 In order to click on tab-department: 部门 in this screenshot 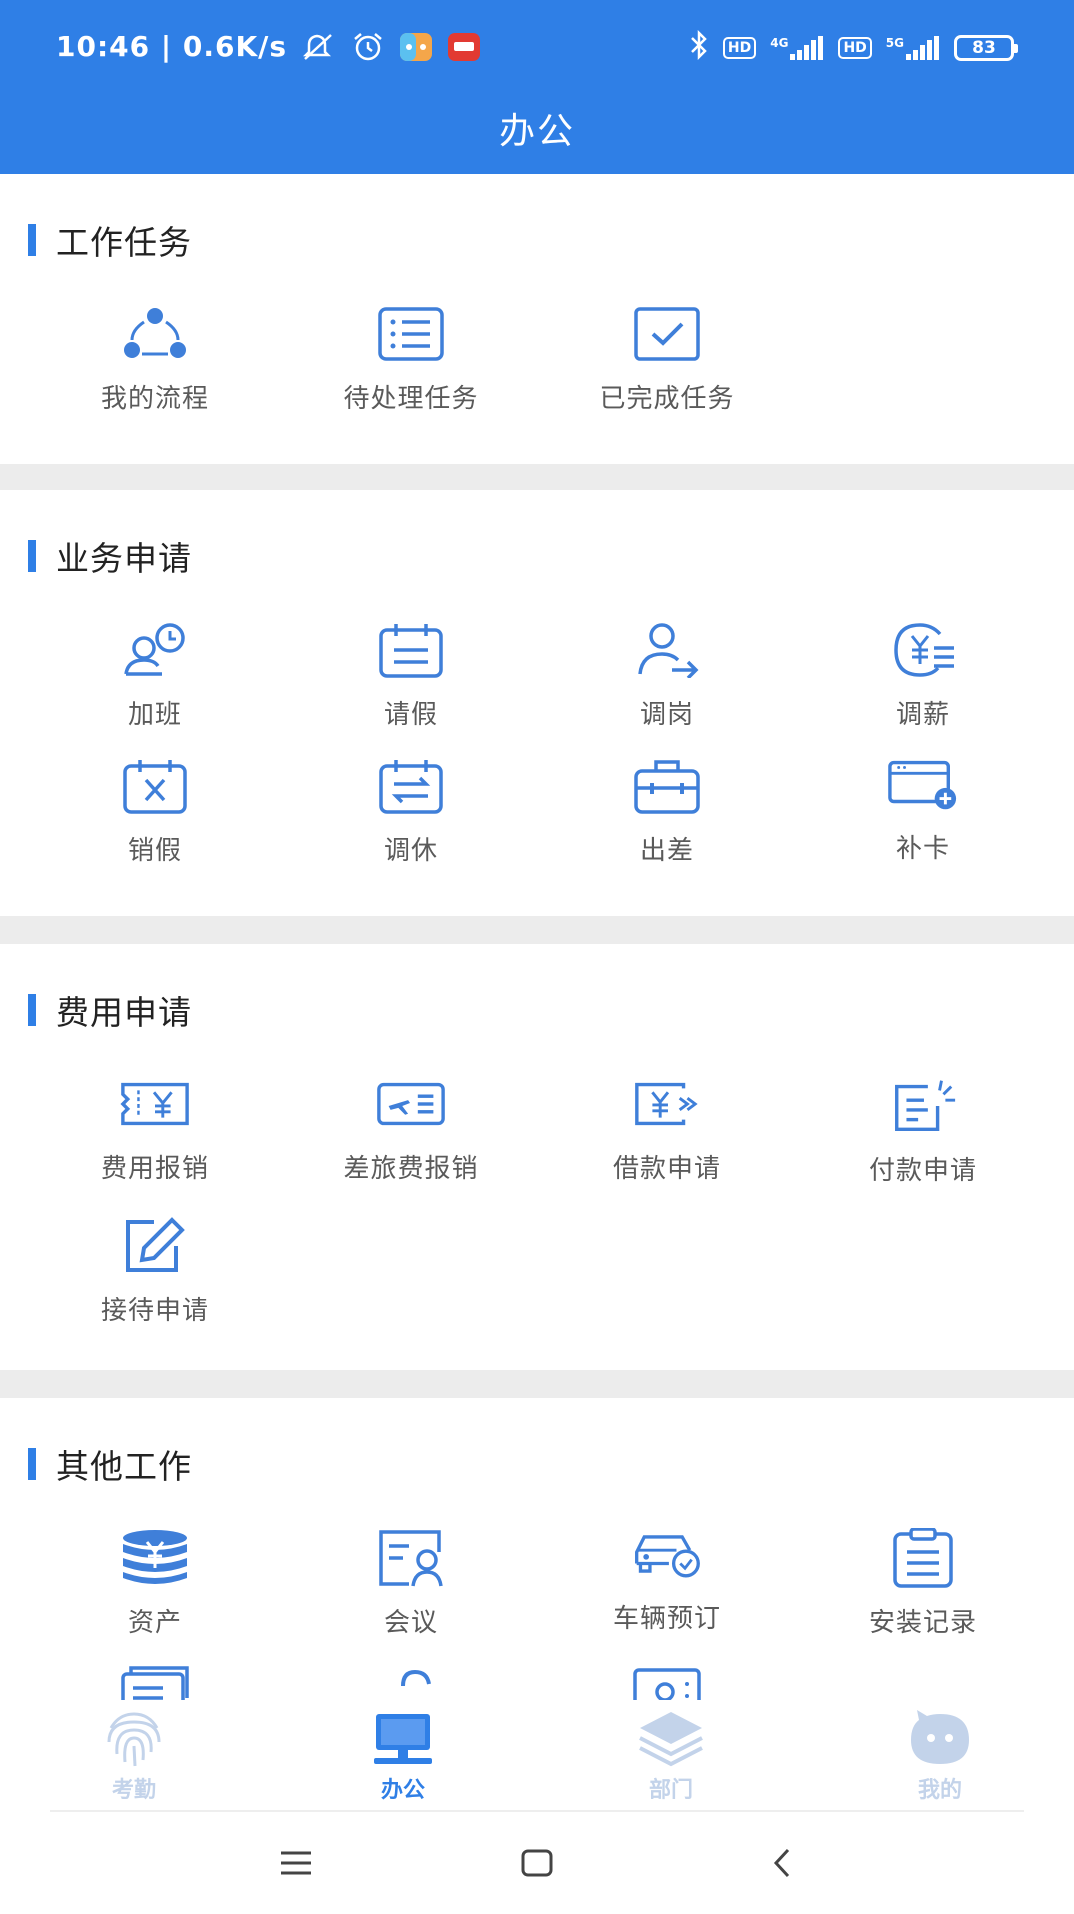, I will do `click(671, 1756)`.